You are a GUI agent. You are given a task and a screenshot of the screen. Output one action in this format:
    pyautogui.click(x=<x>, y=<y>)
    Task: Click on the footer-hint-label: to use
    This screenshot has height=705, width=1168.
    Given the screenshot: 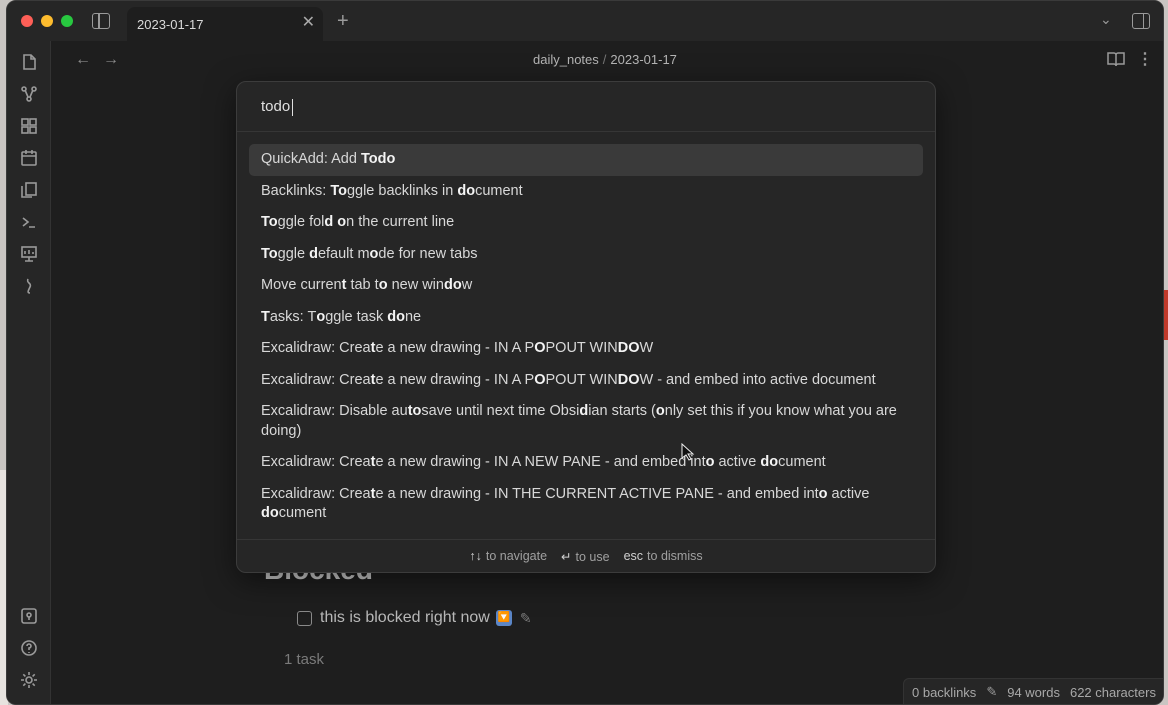 What is the action you would take?
    pyautogui.click(x=592, y=556)
    